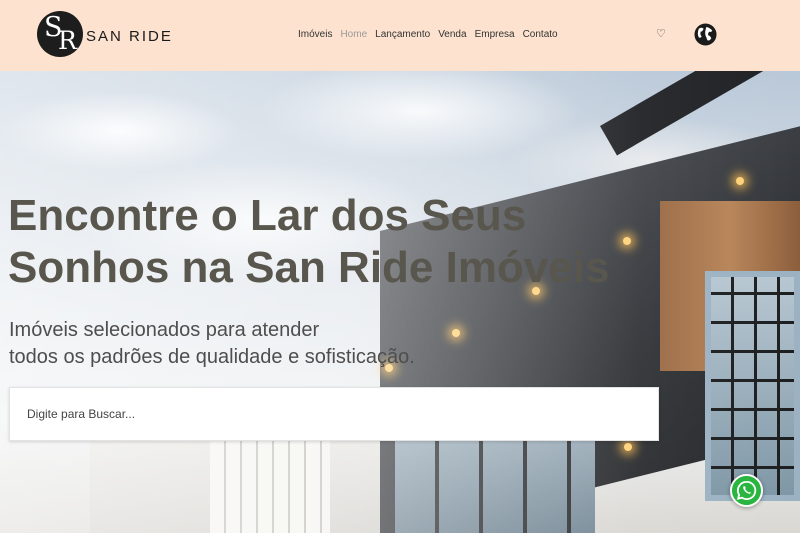 This screenshot has width=800, height=533. Describe the element at coordinates (661, 33) in the screenshot. I see `heart-icon: ♡` at that location.